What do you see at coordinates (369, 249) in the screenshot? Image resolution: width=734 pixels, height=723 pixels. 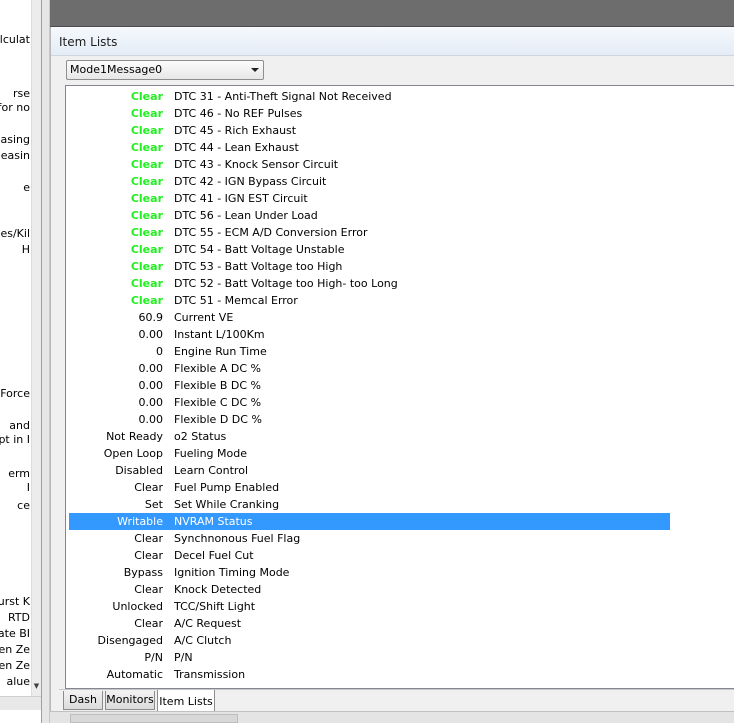 I see `list-item: Clear DTC 54 - Batt Voltage Unstable` at bounding box center [369, 249].